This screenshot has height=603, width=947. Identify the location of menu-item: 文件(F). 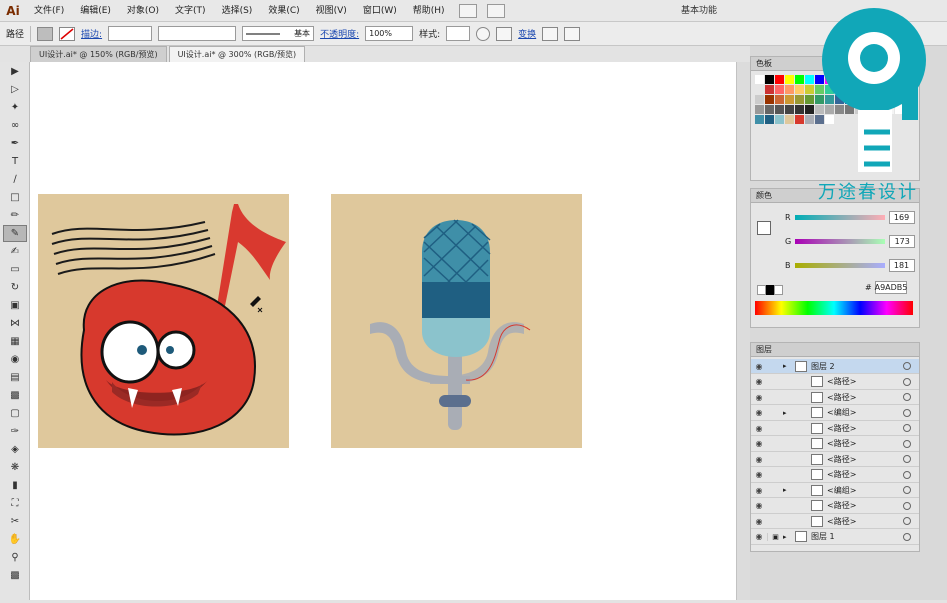
(49, 11).